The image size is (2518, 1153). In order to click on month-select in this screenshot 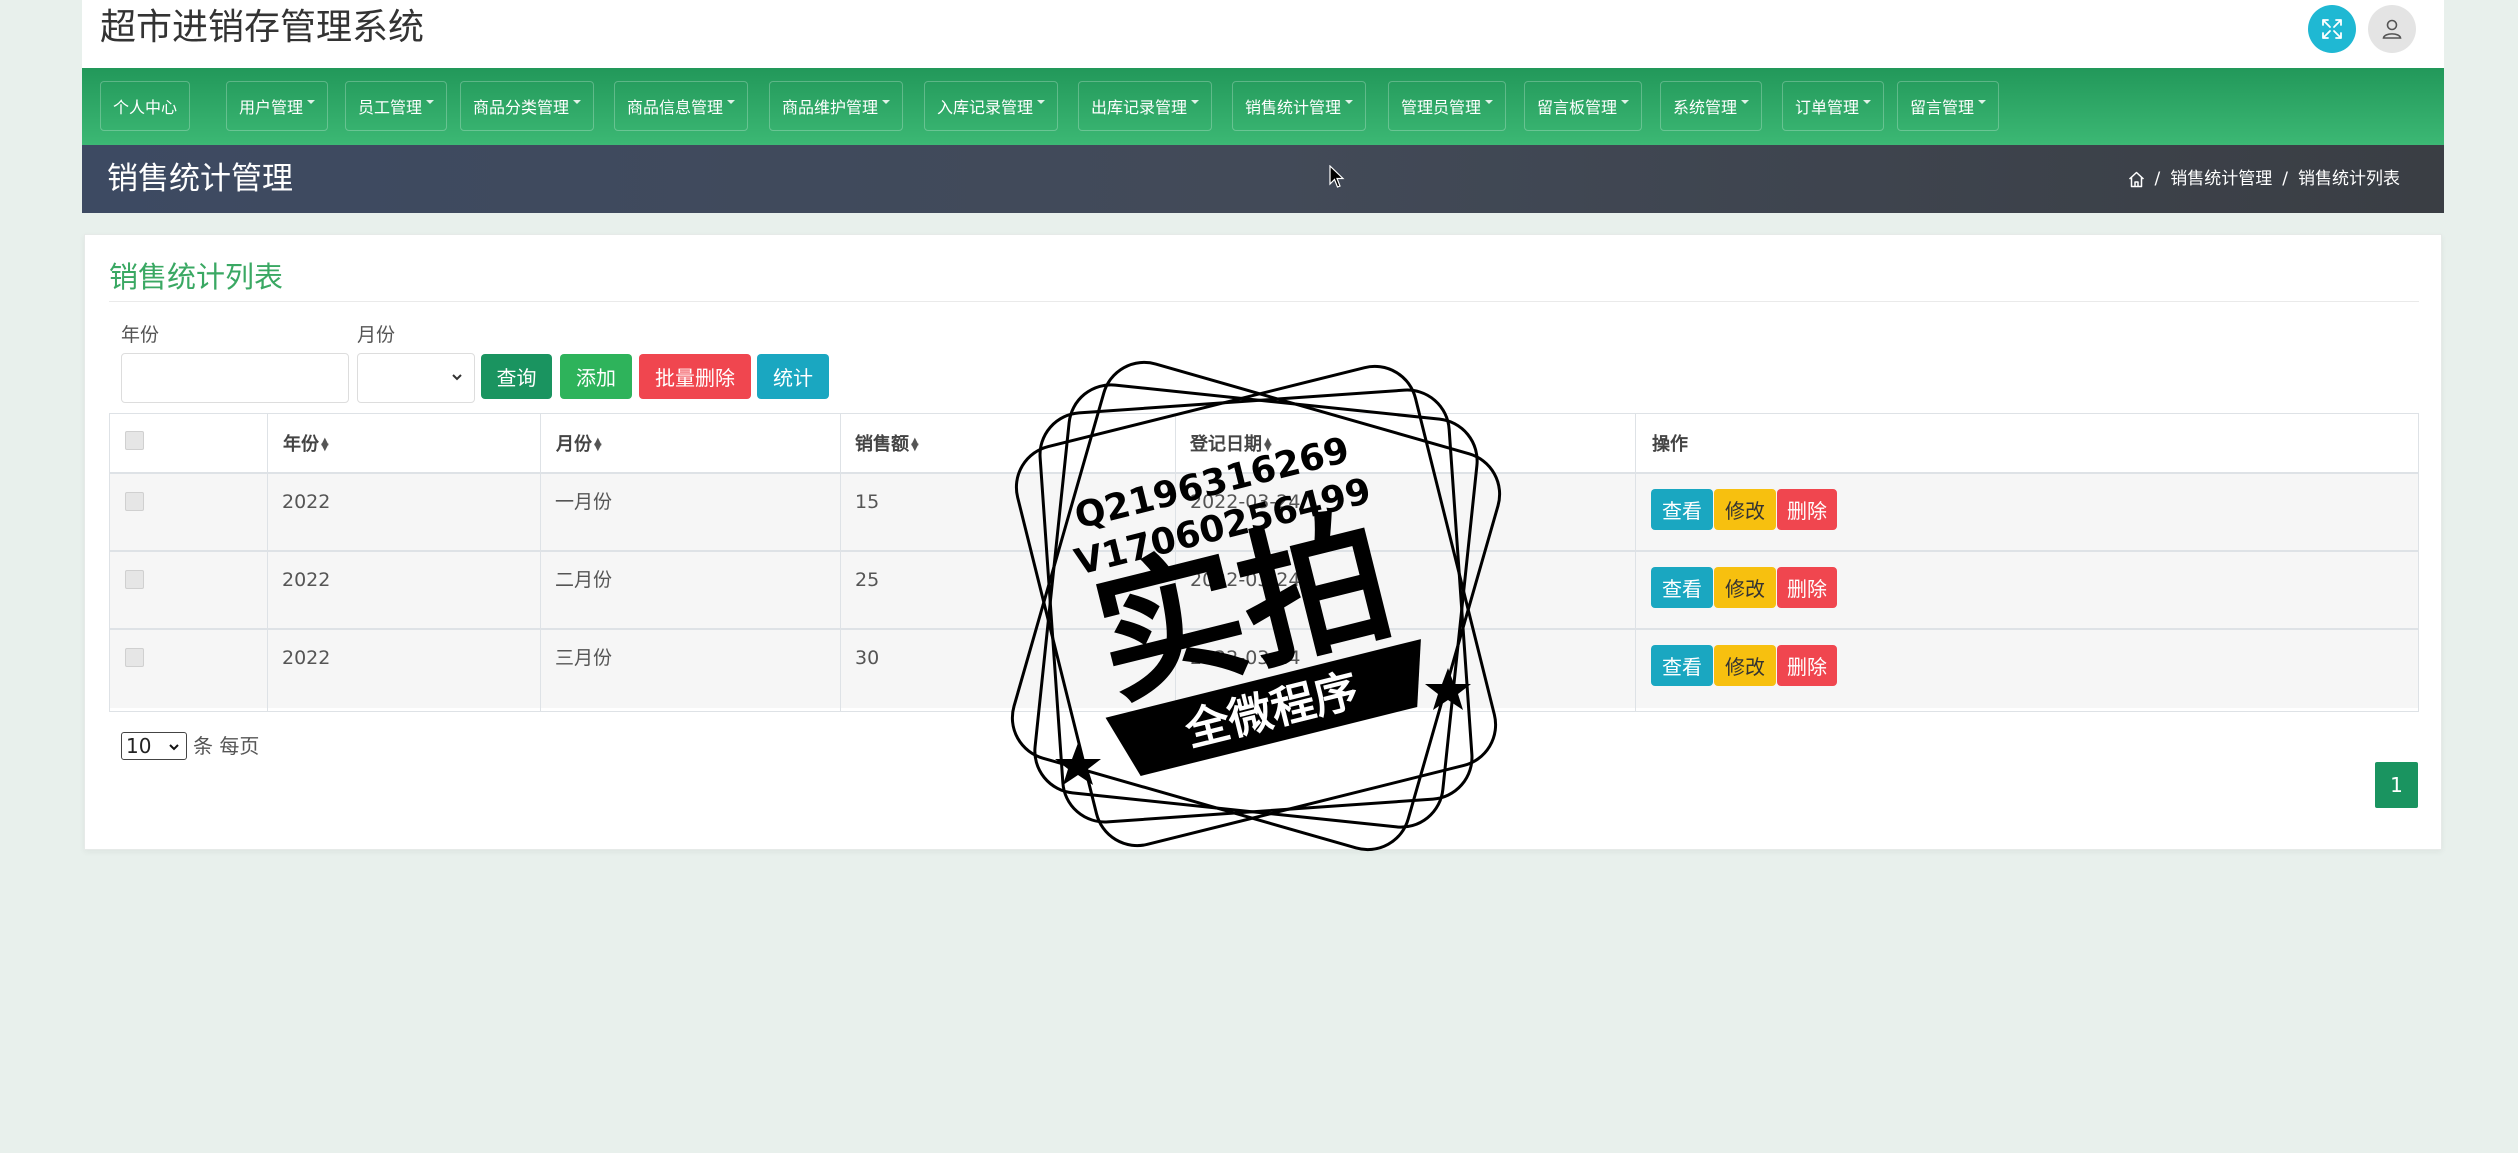, I will do `click(416, 378)`.